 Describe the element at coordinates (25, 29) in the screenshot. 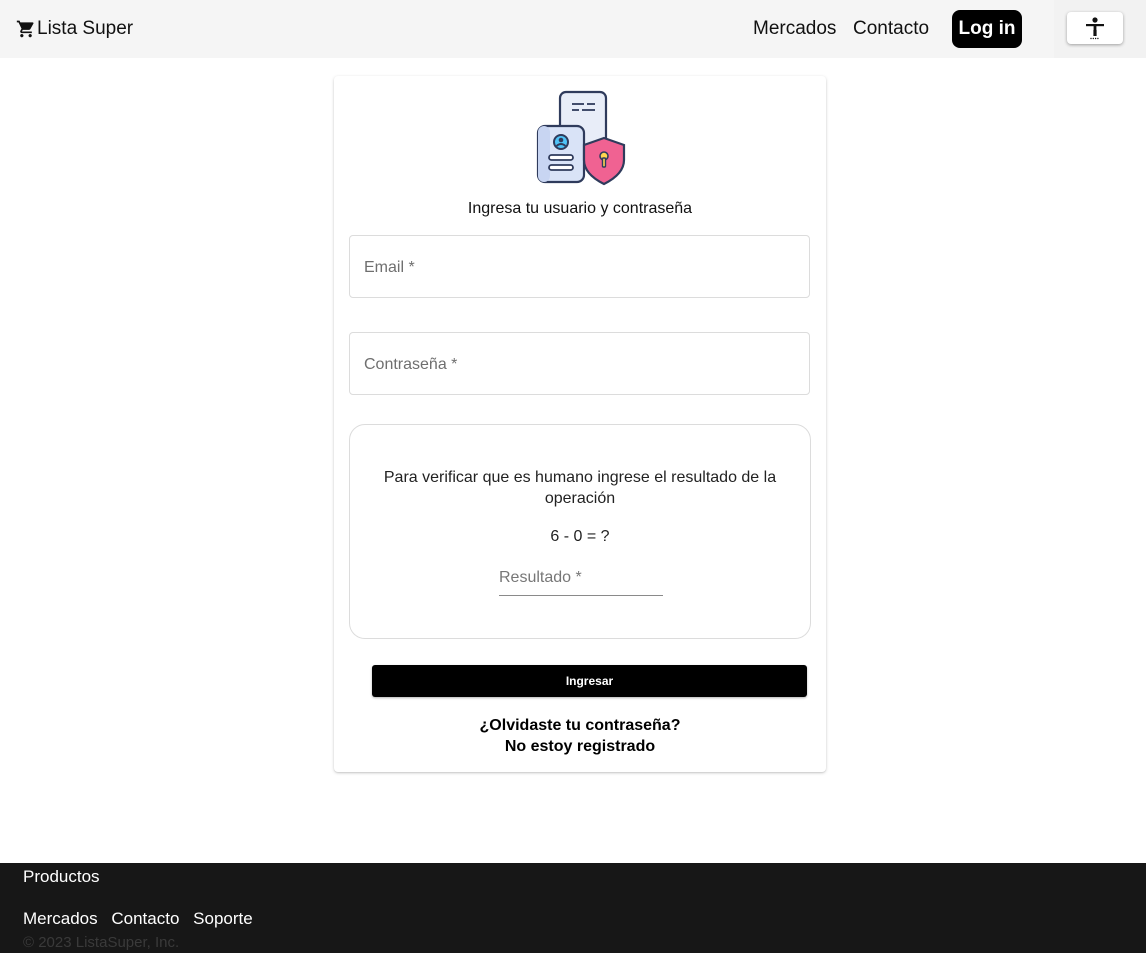

I see `cart-icon` at that location.